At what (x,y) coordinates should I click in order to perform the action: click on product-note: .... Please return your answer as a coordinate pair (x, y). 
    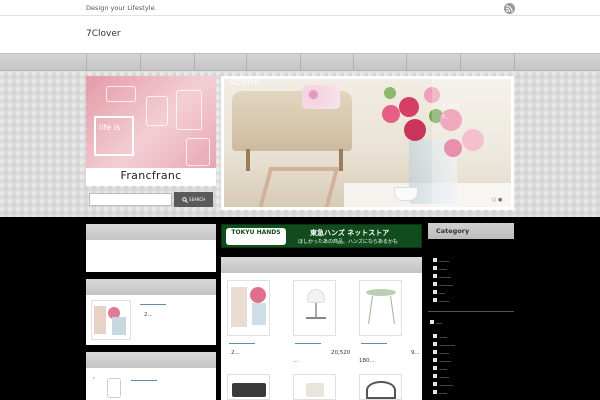
    Looking at the image, I should click on (296, 361).